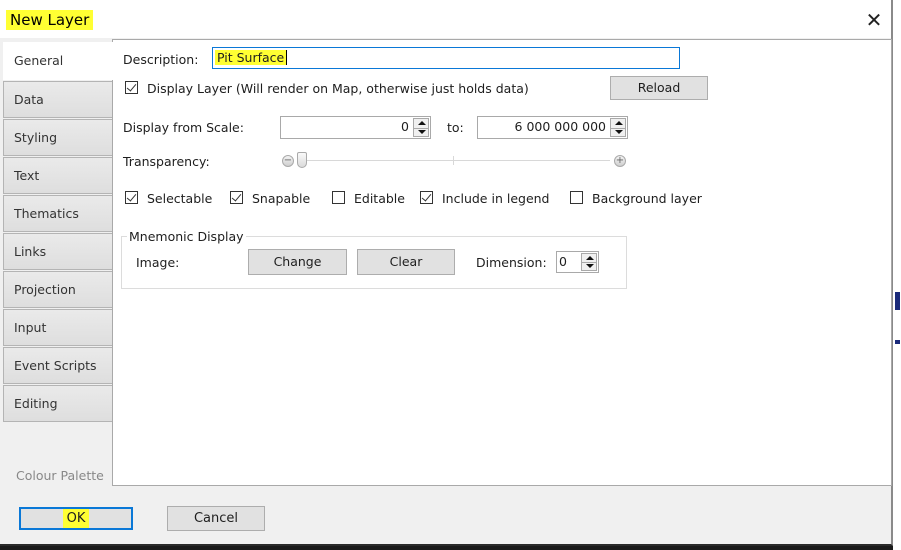 This screenshot has height=550, width=901. Describe the element at coordinates (50, 20) in the screenshot. I see `dialog-title: New Layer` at that location.